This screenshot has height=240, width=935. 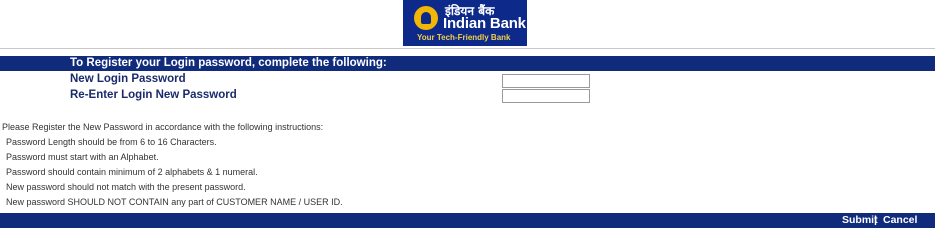 What do you see at coordinates (464, 37) in the screenshot?
I see `logo-tagline: Your Tech-Friendly Bank` at bounding box center [464, 37].